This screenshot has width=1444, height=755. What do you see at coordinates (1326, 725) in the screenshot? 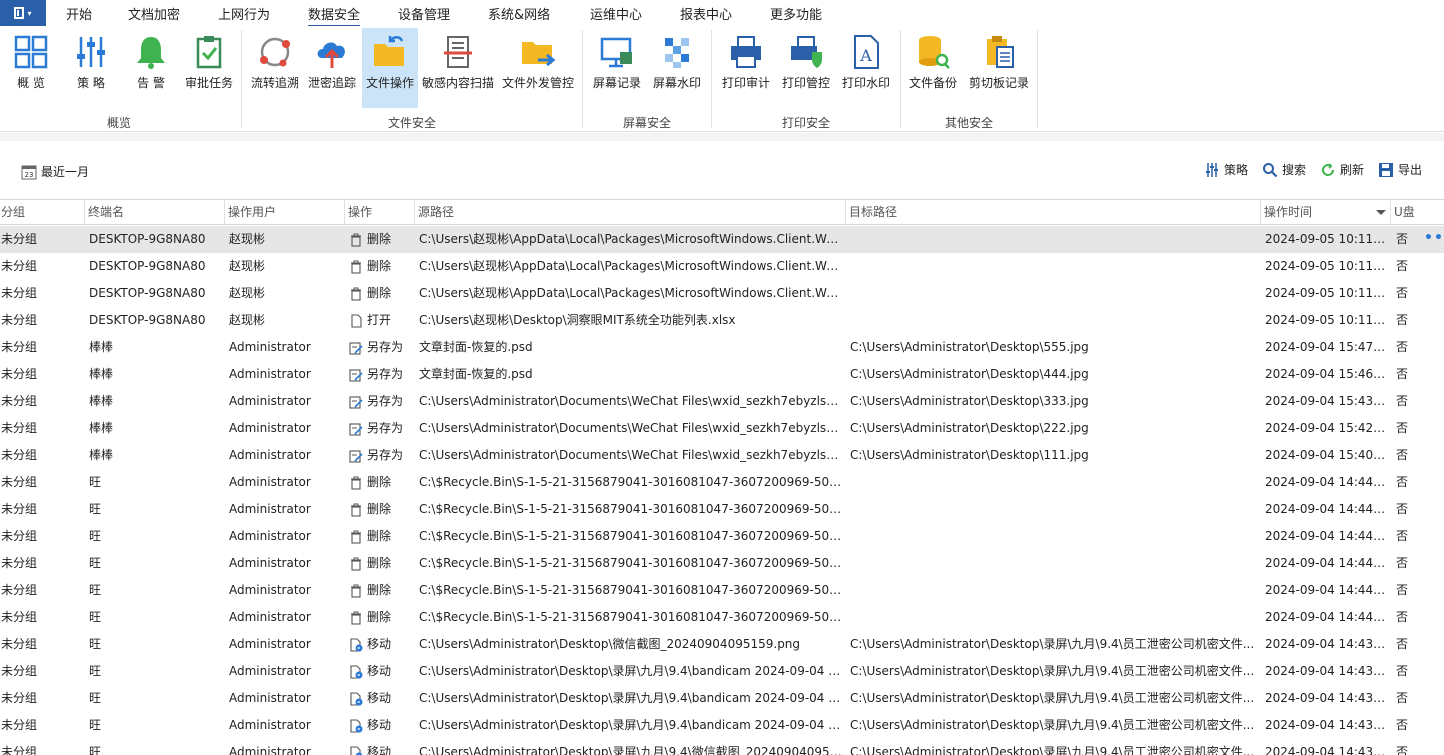
I see `cell-operation-time: 2024-09-04 14:43:53` at bounding box center [1326, 725].